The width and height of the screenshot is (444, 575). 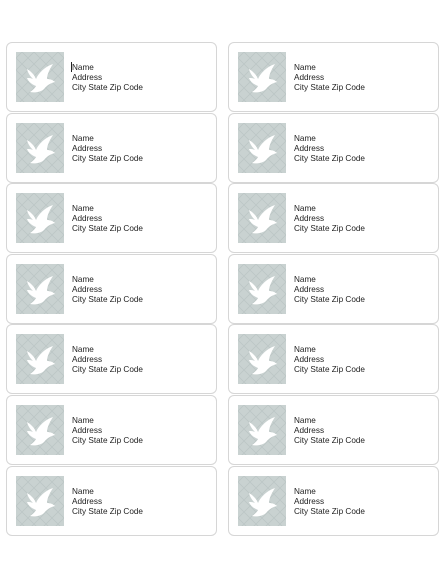 What do you see at coordinates (71, 67) in the screenshot?
I see `text-cursor` at bounding box center [71, 67].